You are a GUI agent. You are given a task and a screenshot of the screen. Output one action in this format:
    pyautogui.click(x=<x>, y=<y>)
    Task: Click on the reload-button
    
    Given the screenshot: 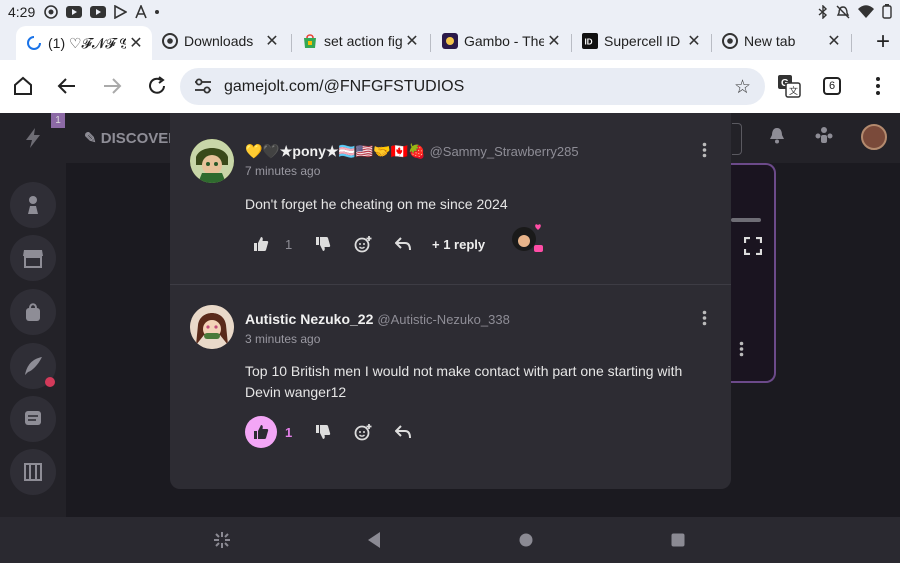 What is the action you would take?
    pyautogui.click(x=157, y=86)
    